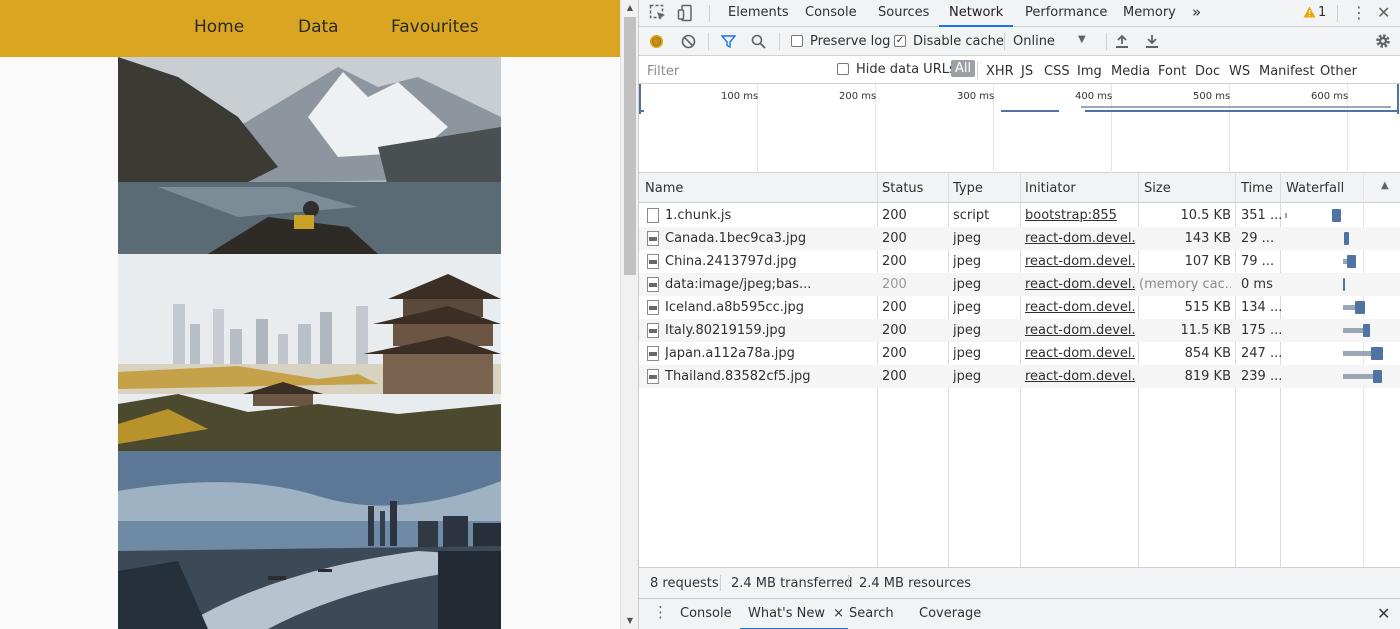 This screenshot has width=1400, height=629. I want to click on export-har-icon, so click(1152, 43).